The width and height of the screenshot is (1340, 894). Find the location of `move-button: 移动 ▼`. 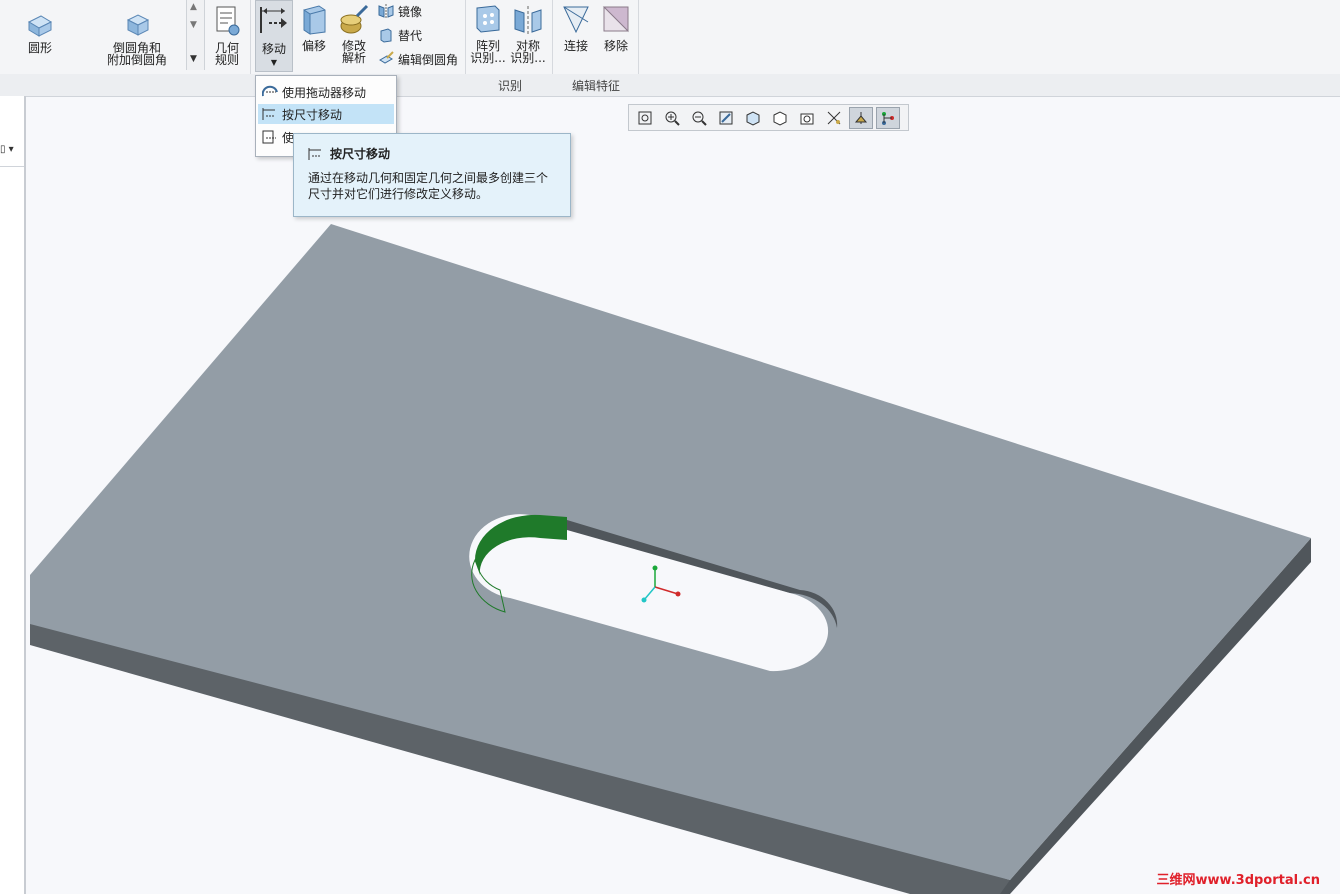

move-button: 移动 ▼ is located at coordinates (274, 36).